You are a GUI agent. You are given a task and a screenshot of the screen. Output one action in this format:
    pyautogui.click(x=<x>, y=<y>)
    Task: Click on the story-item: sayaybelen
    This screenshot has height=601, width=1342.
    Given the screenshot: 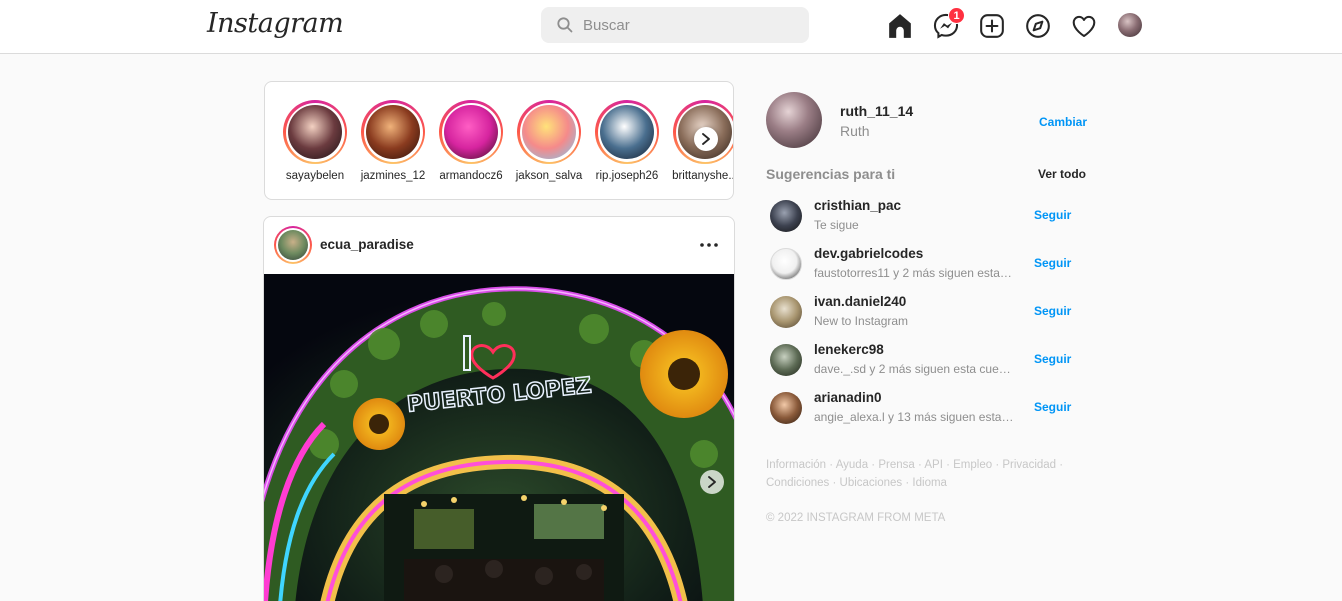 What is the action you would take?
    pyautogui.click(x=315, y=141)
    